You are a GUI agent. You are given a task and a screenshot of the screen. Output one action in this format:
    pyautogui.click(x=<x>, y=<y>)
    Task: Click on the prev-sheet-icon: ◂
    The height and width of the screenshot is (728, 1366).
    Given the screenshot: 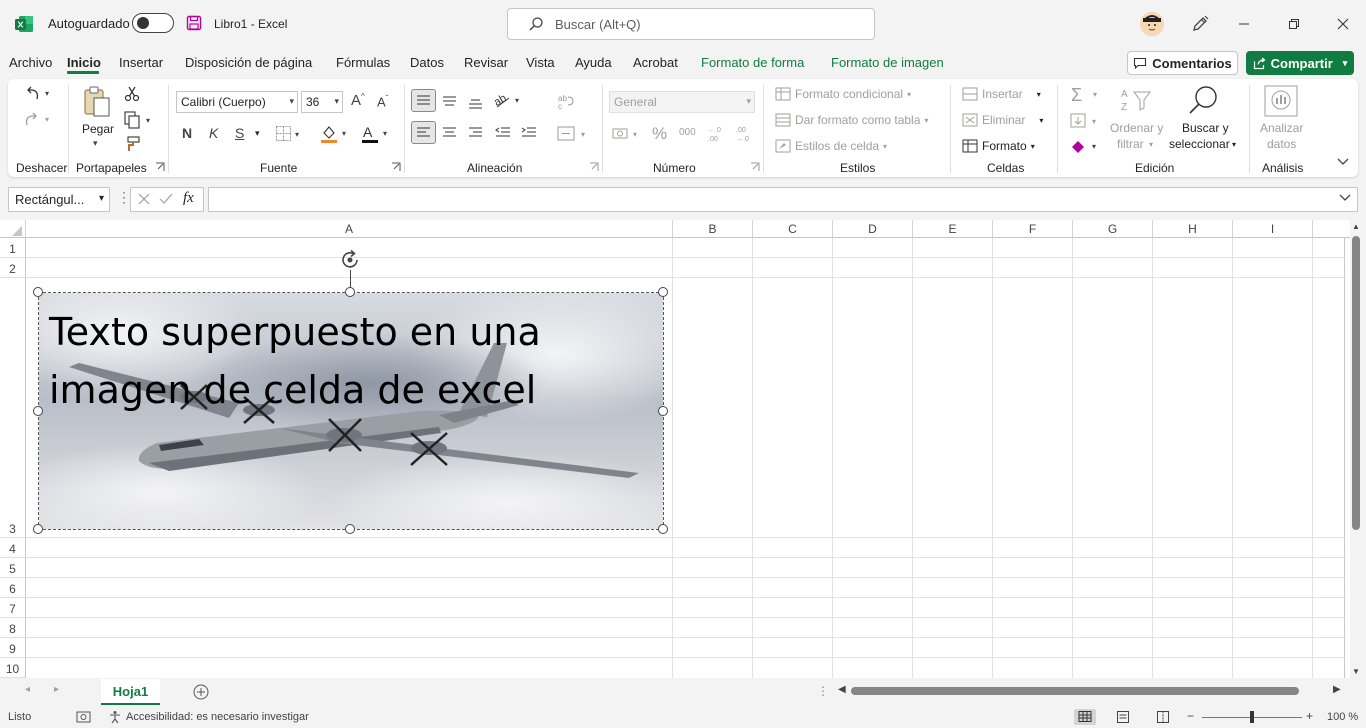 What is the action you would take?
    pyautogui.click(x=27, y=689)
    